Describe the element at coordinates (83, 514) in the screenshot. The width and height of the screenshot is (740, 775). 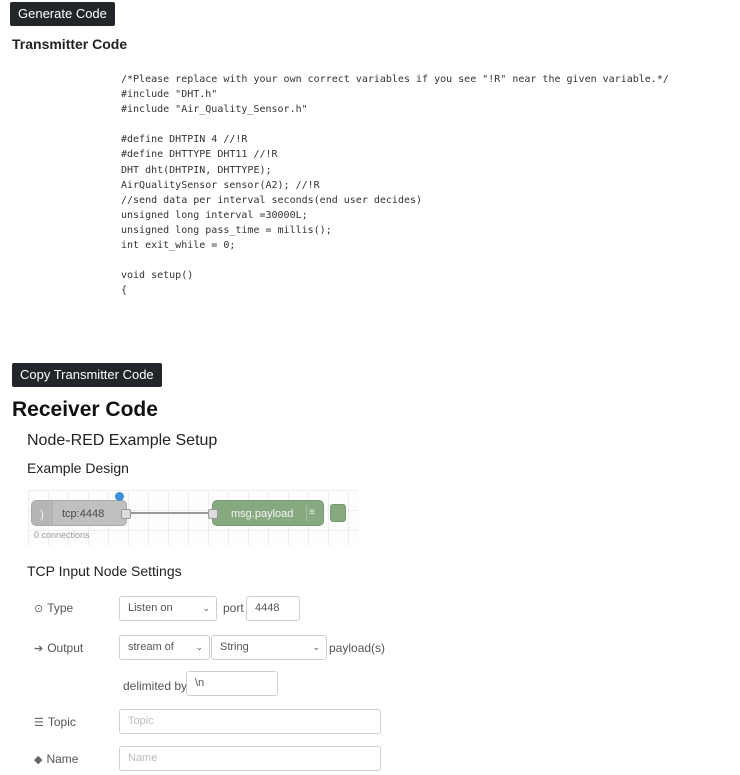
I see `tcp-node-label: tcp:4448` at that location.